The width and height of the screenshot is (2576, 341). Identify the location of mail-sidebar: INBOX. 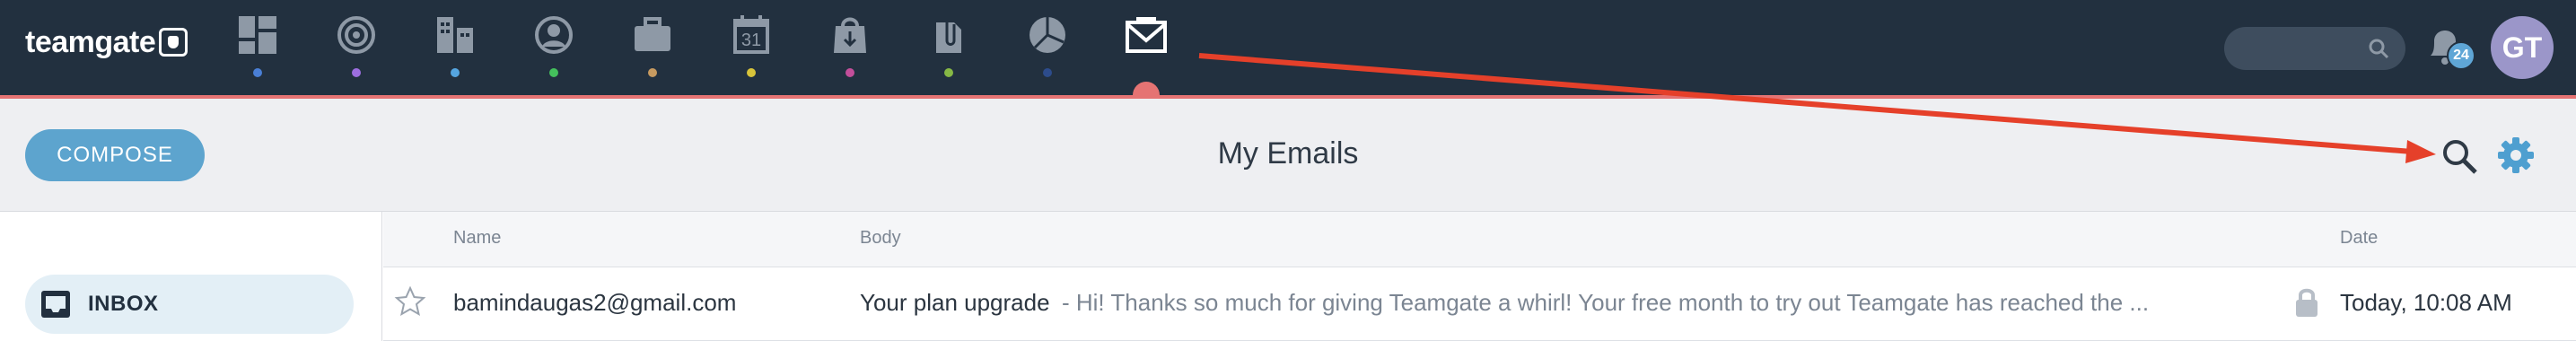
(191, 276).